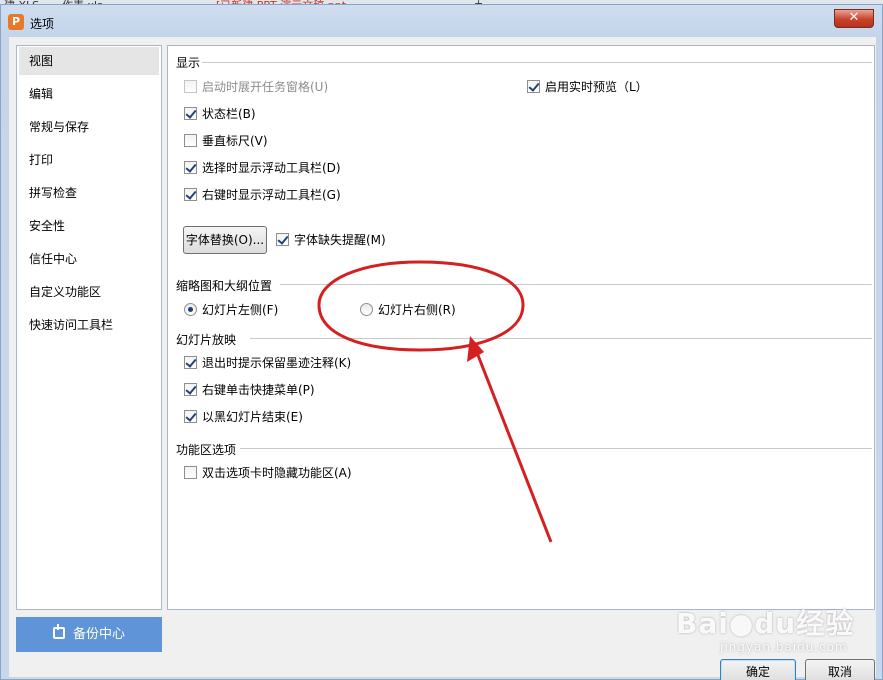 This screenshot has width=883, height=680. Describe the element at coordinates (271, 168) in the screenshot. I see `option-label: 选择时显示浮动工具栏(D)` at that location.